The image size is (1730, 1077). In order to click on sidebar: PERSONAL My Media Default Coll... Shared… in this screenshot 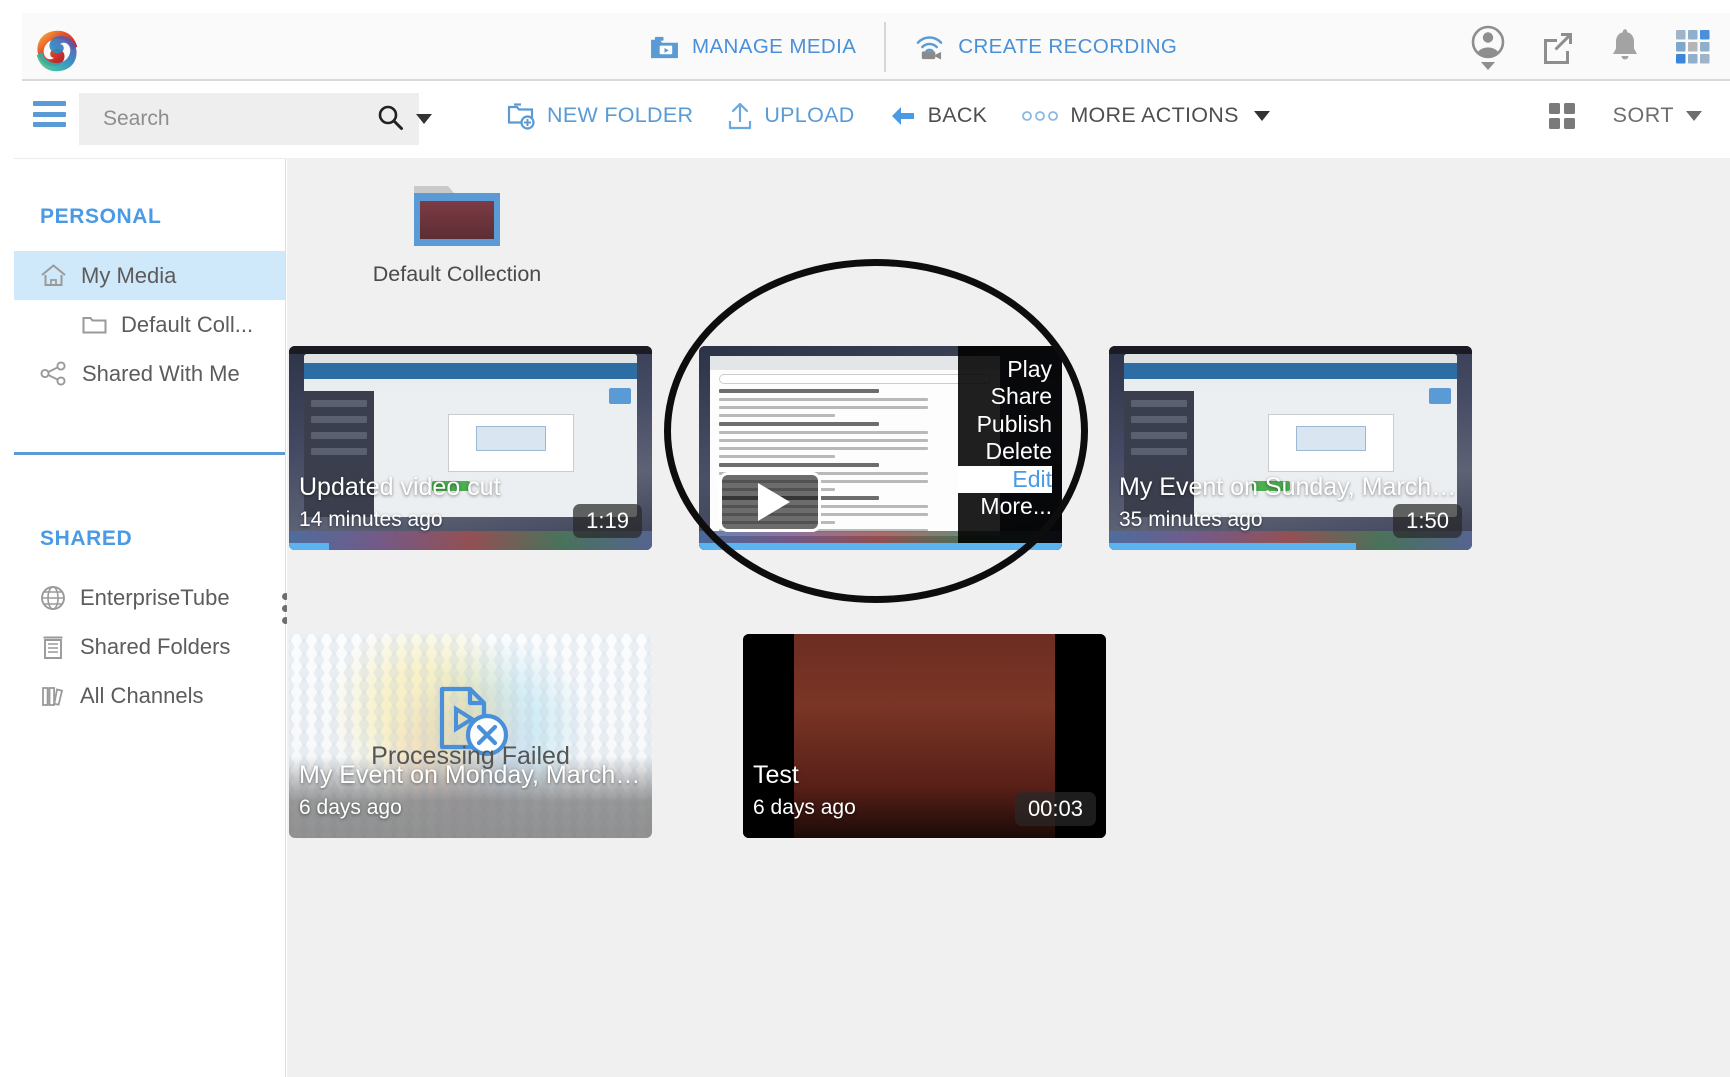, I will do `click(151, 617)`.